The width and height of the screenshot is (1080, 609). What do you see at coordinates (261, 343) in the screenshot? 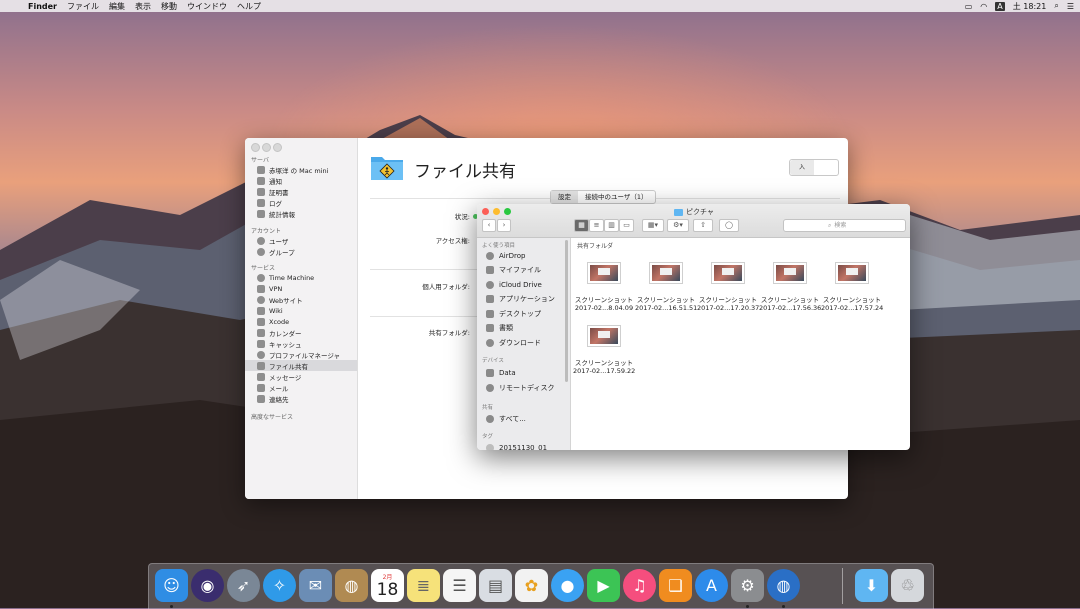
I see `caching-icon` at bounding box center [261, 343].